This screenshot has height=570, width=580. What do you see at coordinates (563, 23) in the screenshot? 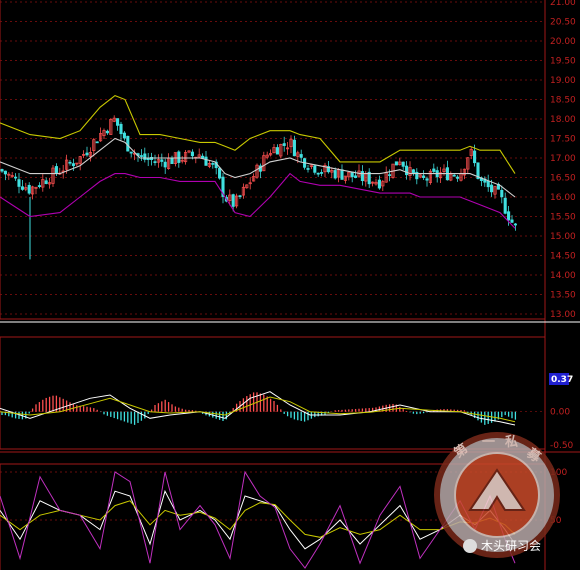
I see `price-tick-label: 20.50` at bounding box center [563, 23].